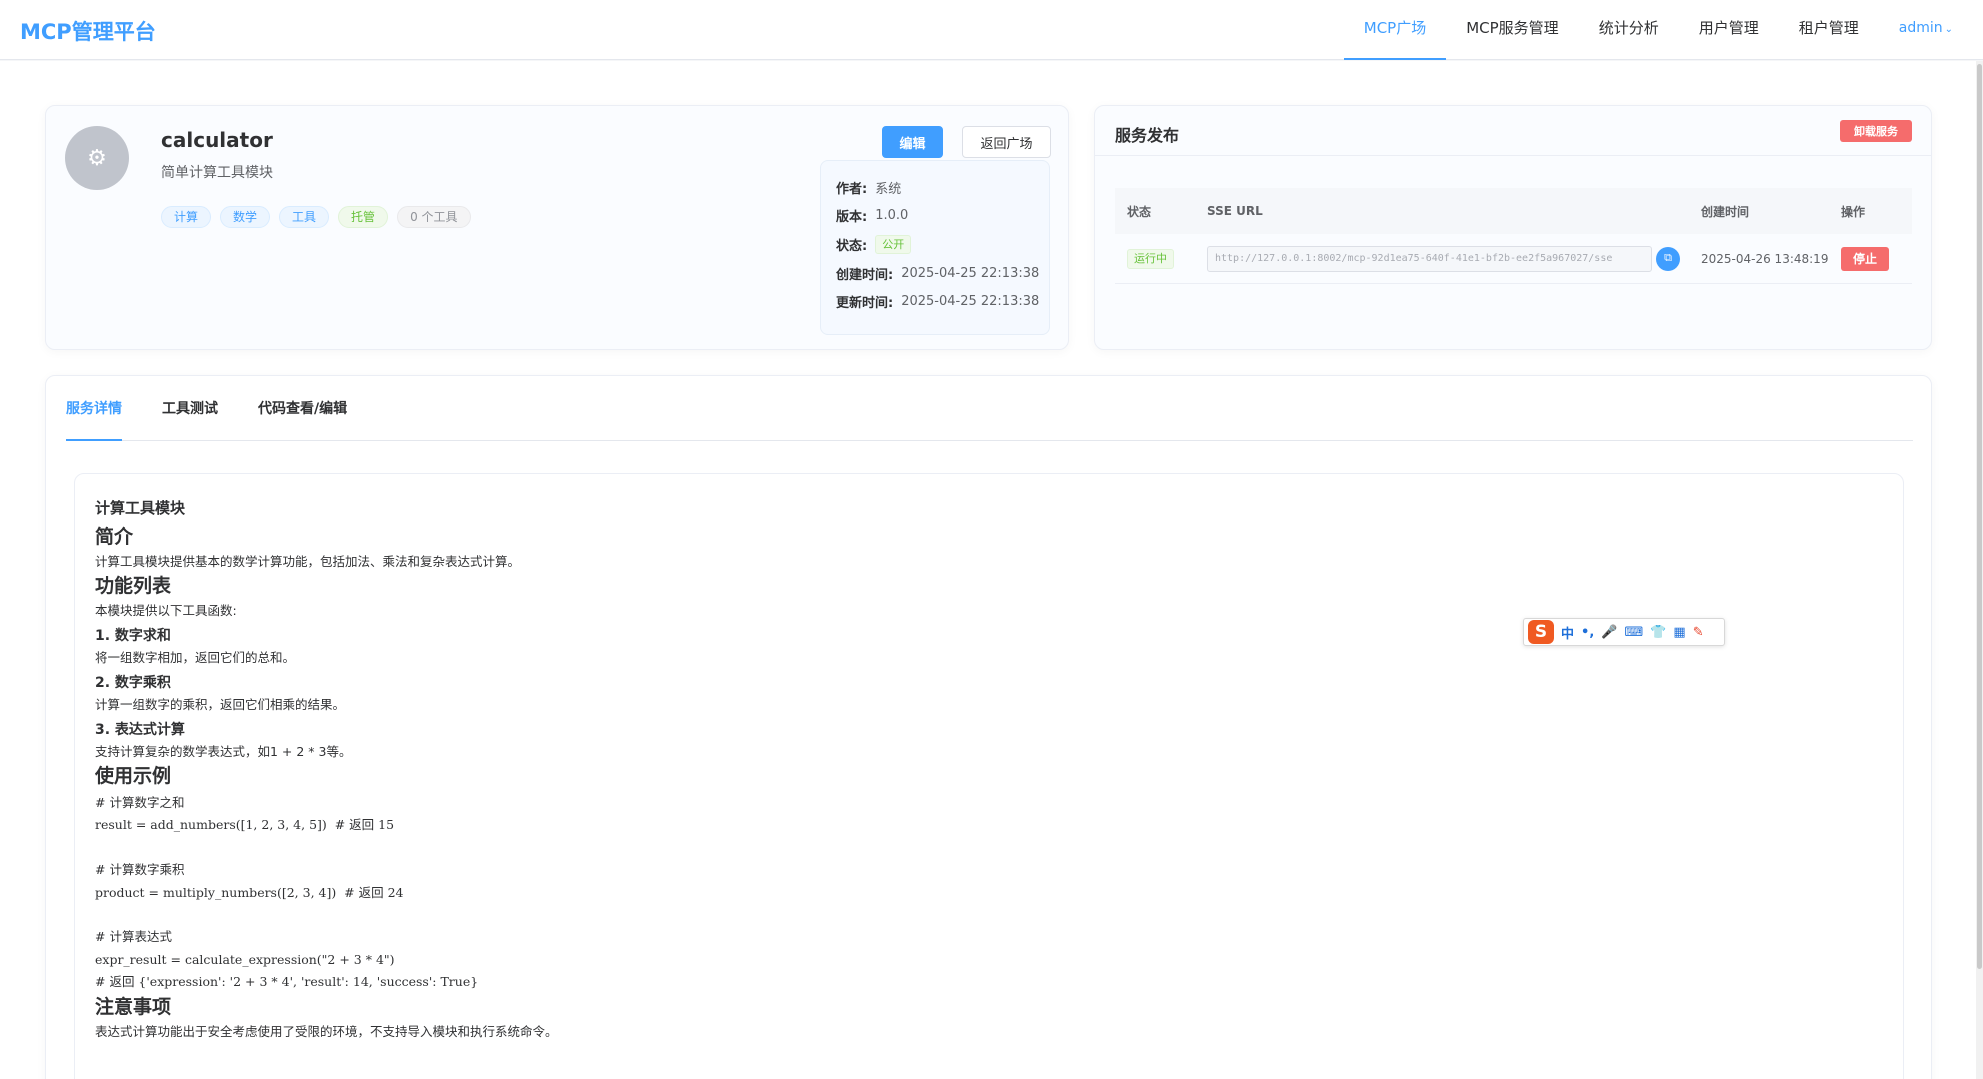  Describe the element at coordinates (140, 508) in the screenshot. I see `doc-title: 计算工具模块` at that location.